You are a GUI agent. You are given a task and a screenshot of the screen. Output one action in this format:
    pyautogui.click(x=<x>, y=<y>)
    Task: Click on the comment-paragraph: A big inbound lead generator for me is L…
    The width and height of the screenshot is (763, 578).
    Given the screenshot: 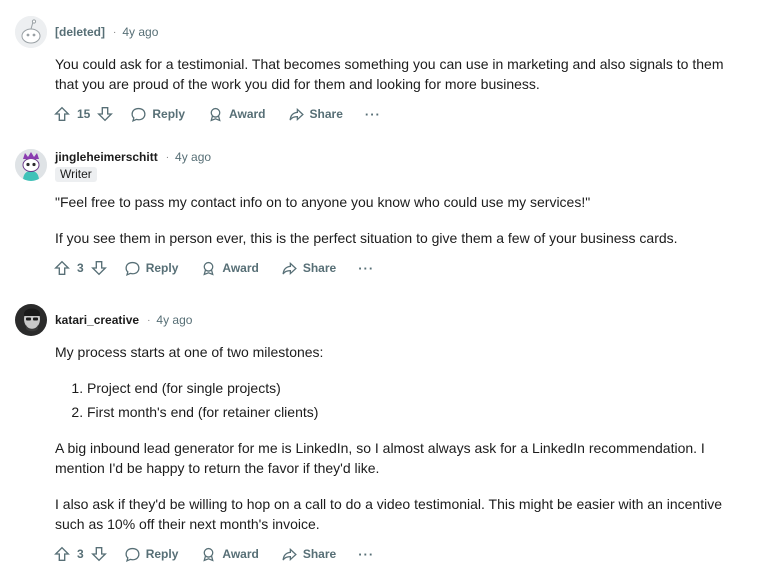 What is the action you would take?
    pyautogui.click(x=380, y=458)
    